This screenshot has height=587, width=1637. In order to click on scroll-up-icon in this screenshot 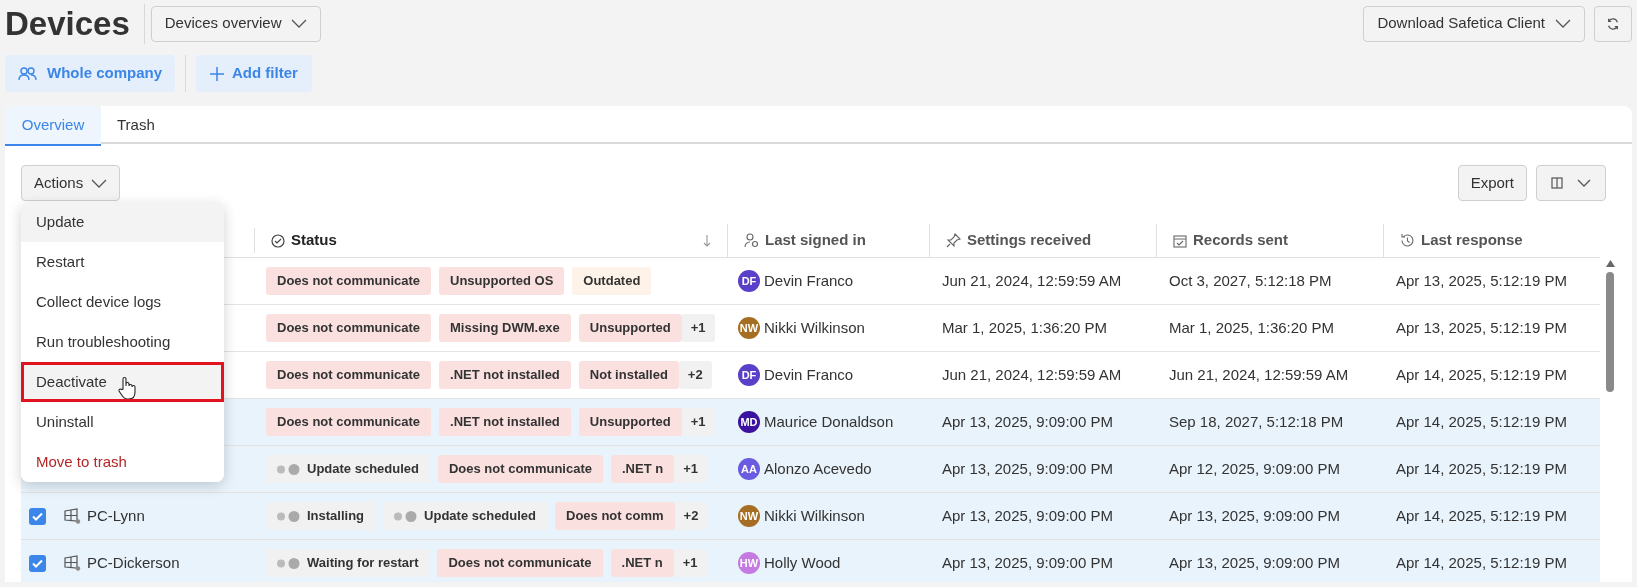, I will do `click(1610, 263)`.